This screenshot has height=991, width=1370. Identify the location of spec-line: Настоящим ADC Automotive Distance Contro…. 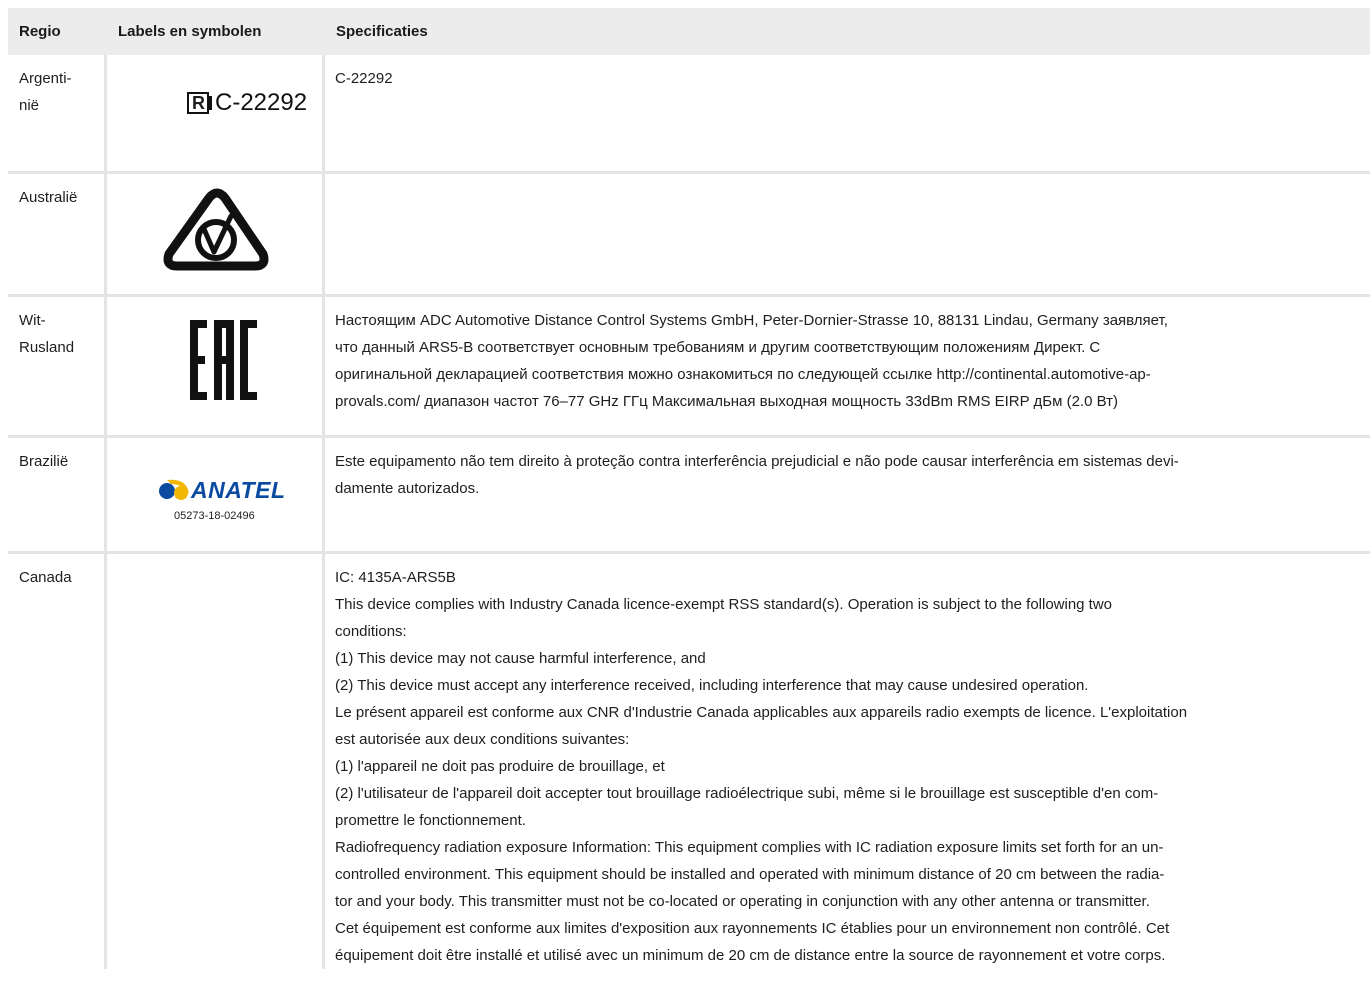
(751, 320).